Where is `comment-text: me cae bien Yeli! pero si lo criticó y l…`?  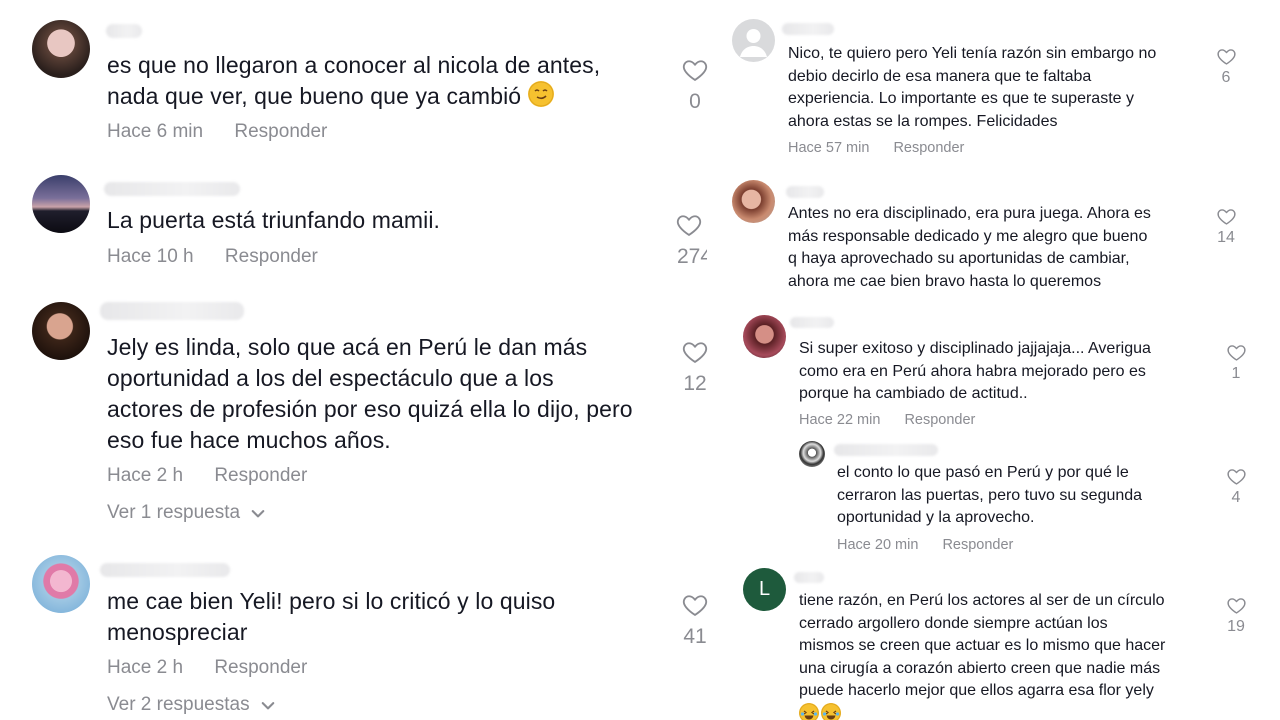
comment-text: me cae bien Yeli! pero si lo criticó y l… is located at coordinates (331, 616).